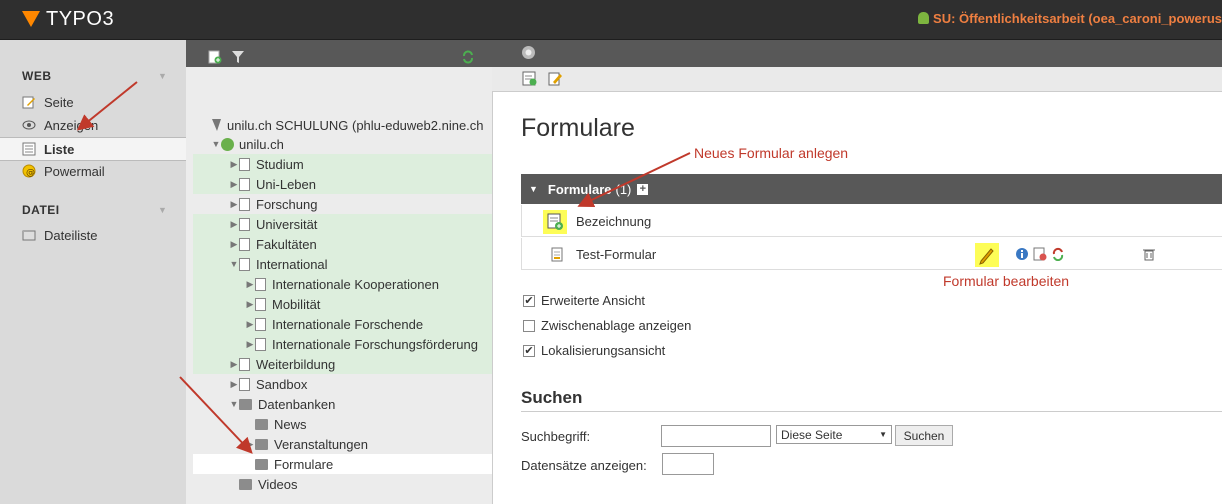 The width and height of the screenshot is (1222, 504). Describe the element at coordinates (59, 149) in the screenshot. I see `module-label: Liste` at that location.